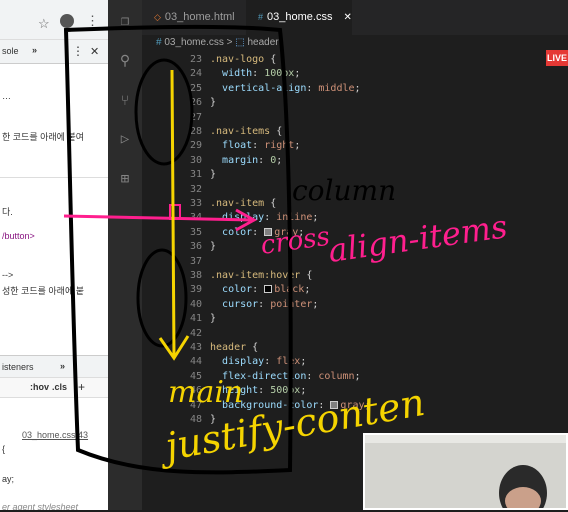 The width and height of the screenshot is (568, 512). I want to click on code-line: background-color: gray;, so click(290, 406).